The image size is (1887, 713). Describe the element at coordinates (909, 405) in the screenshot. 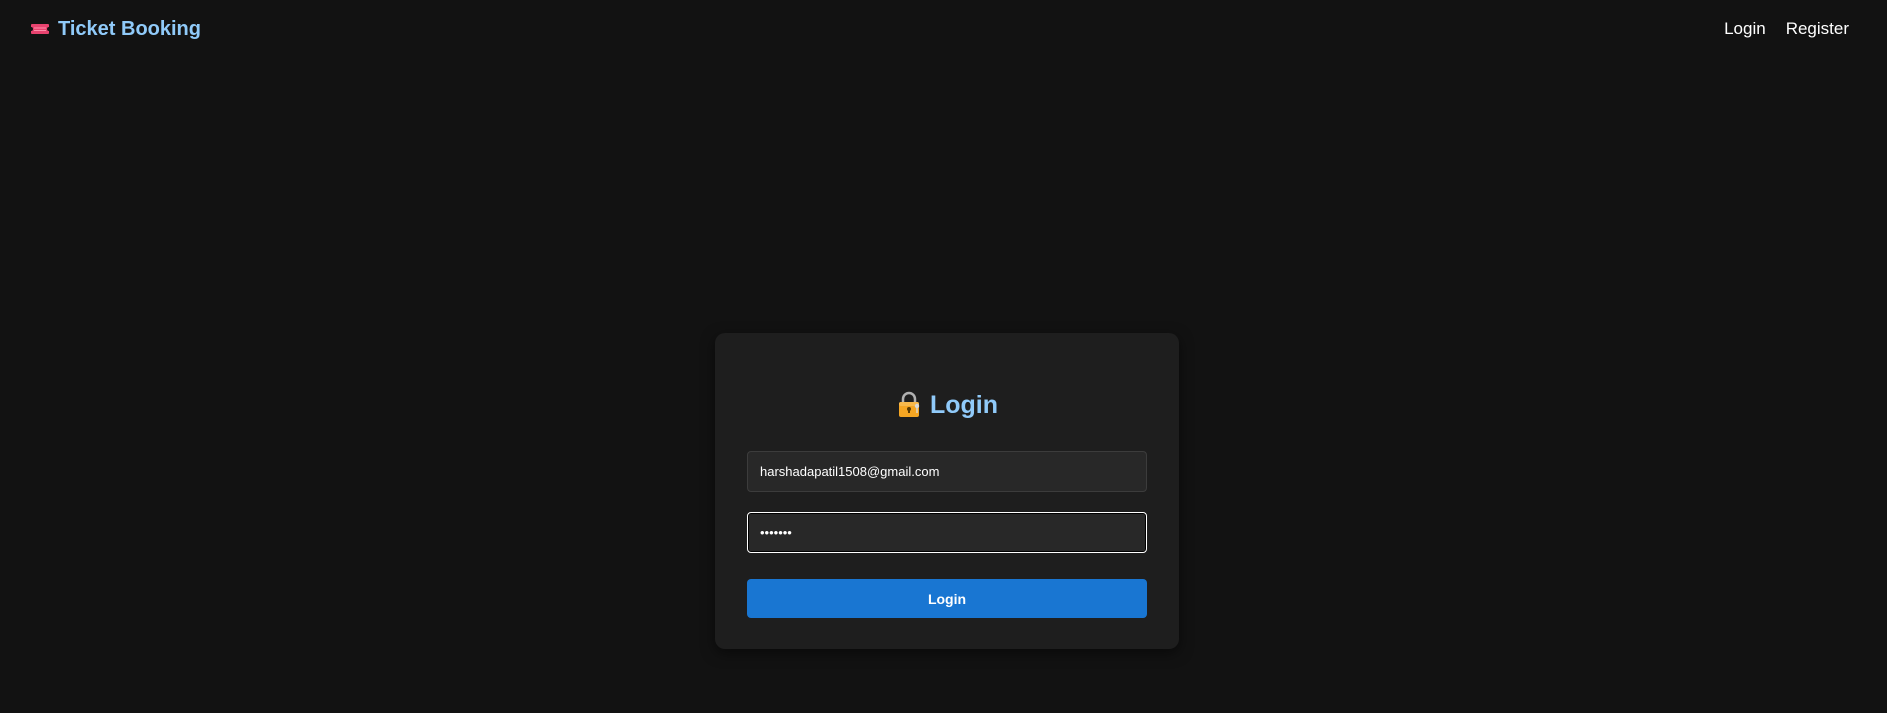

I see `lock-icon` at that location.